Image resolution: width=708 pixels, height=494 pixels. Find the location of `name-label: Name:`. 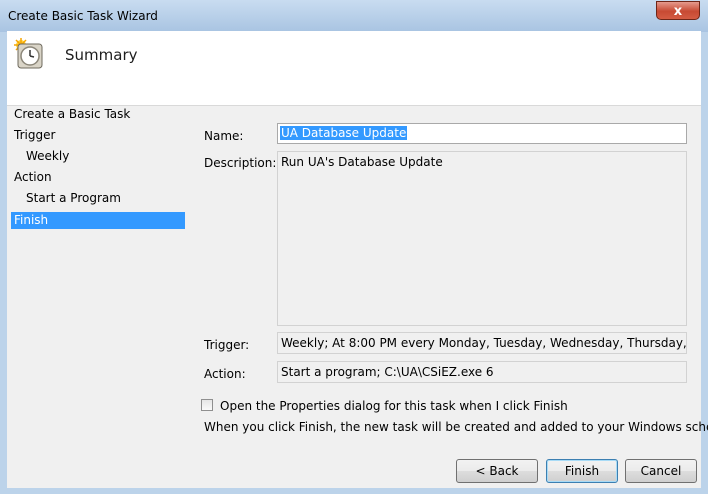

name-label: Name: is located at coordinates (224, 136).